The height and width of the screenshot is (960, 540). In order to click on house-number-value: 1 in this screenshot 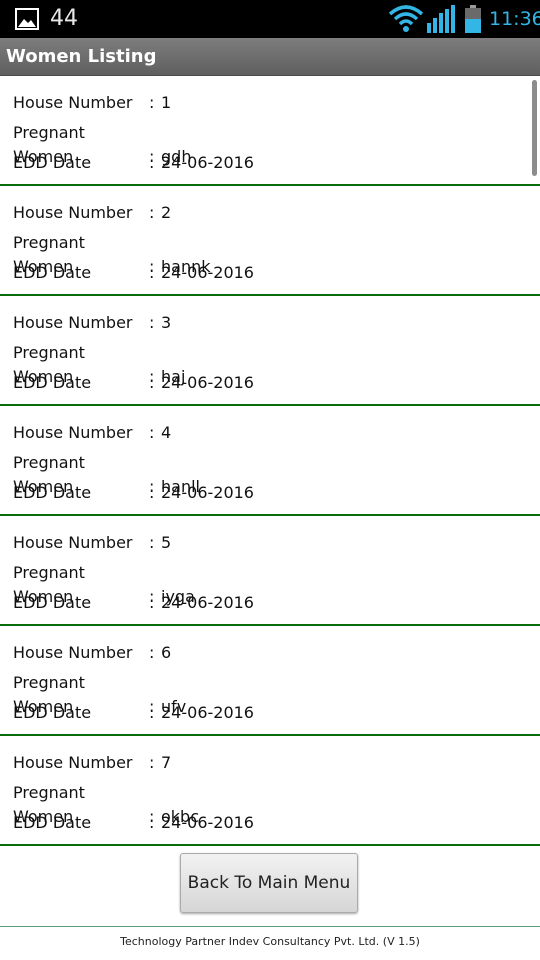, I will do `click(166, 102)`.